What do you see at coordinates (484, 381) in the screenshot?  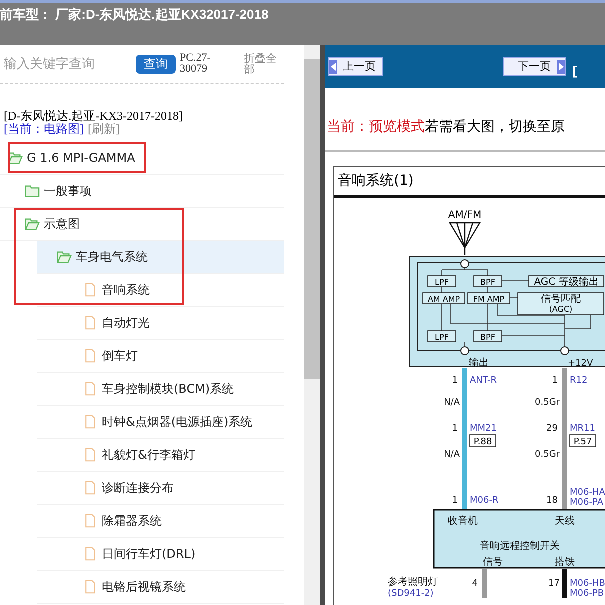 I see `diagram-label: ANT-R` at bounding box center [484, 381].